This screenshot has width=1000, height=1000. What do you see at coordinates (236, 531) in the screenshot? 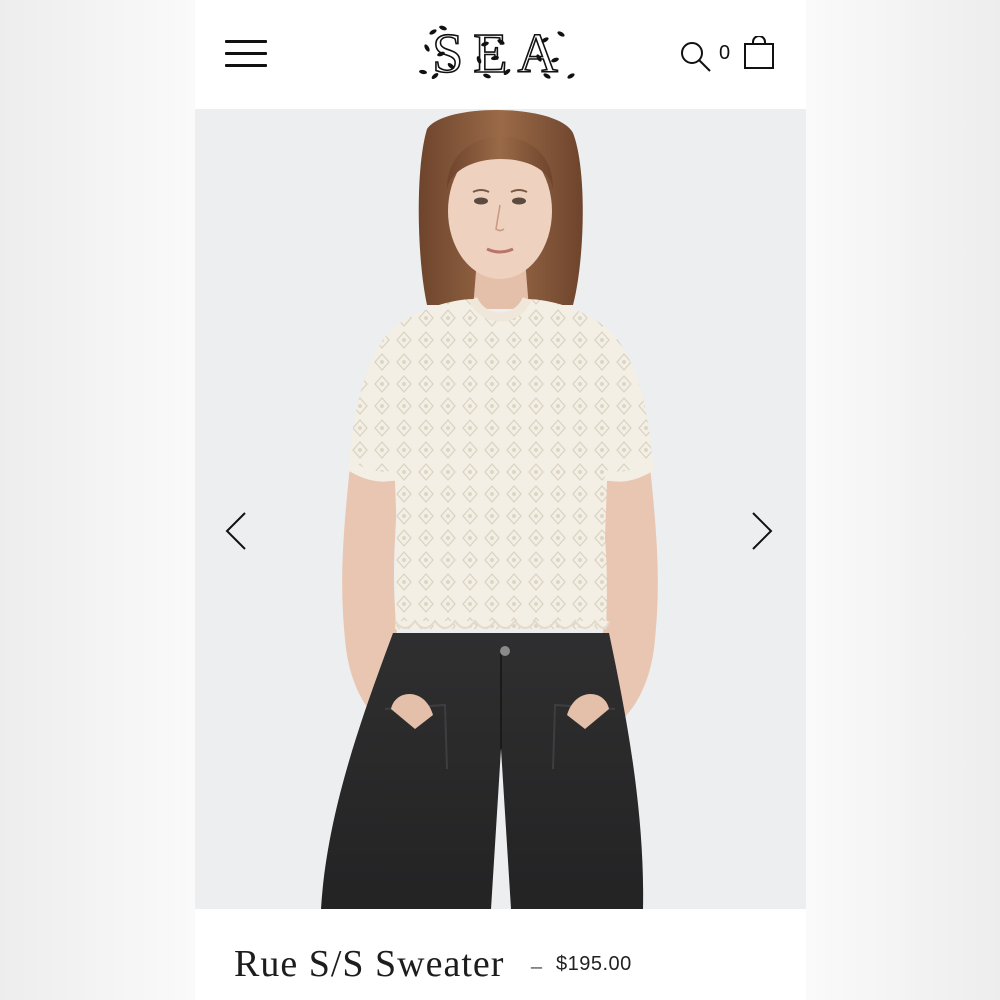
I see `chevron-left-icon` at bounding box center [236, 531].